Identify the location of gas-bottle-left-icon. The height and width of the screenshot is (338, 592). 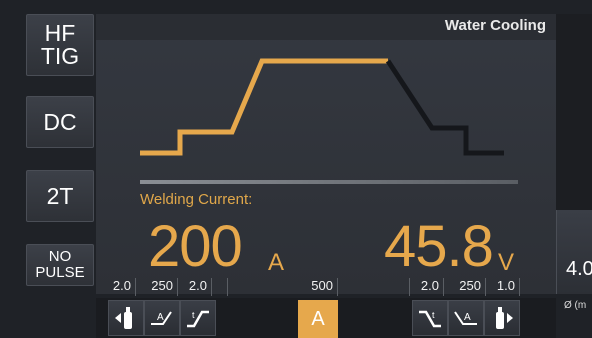
(123, 318).